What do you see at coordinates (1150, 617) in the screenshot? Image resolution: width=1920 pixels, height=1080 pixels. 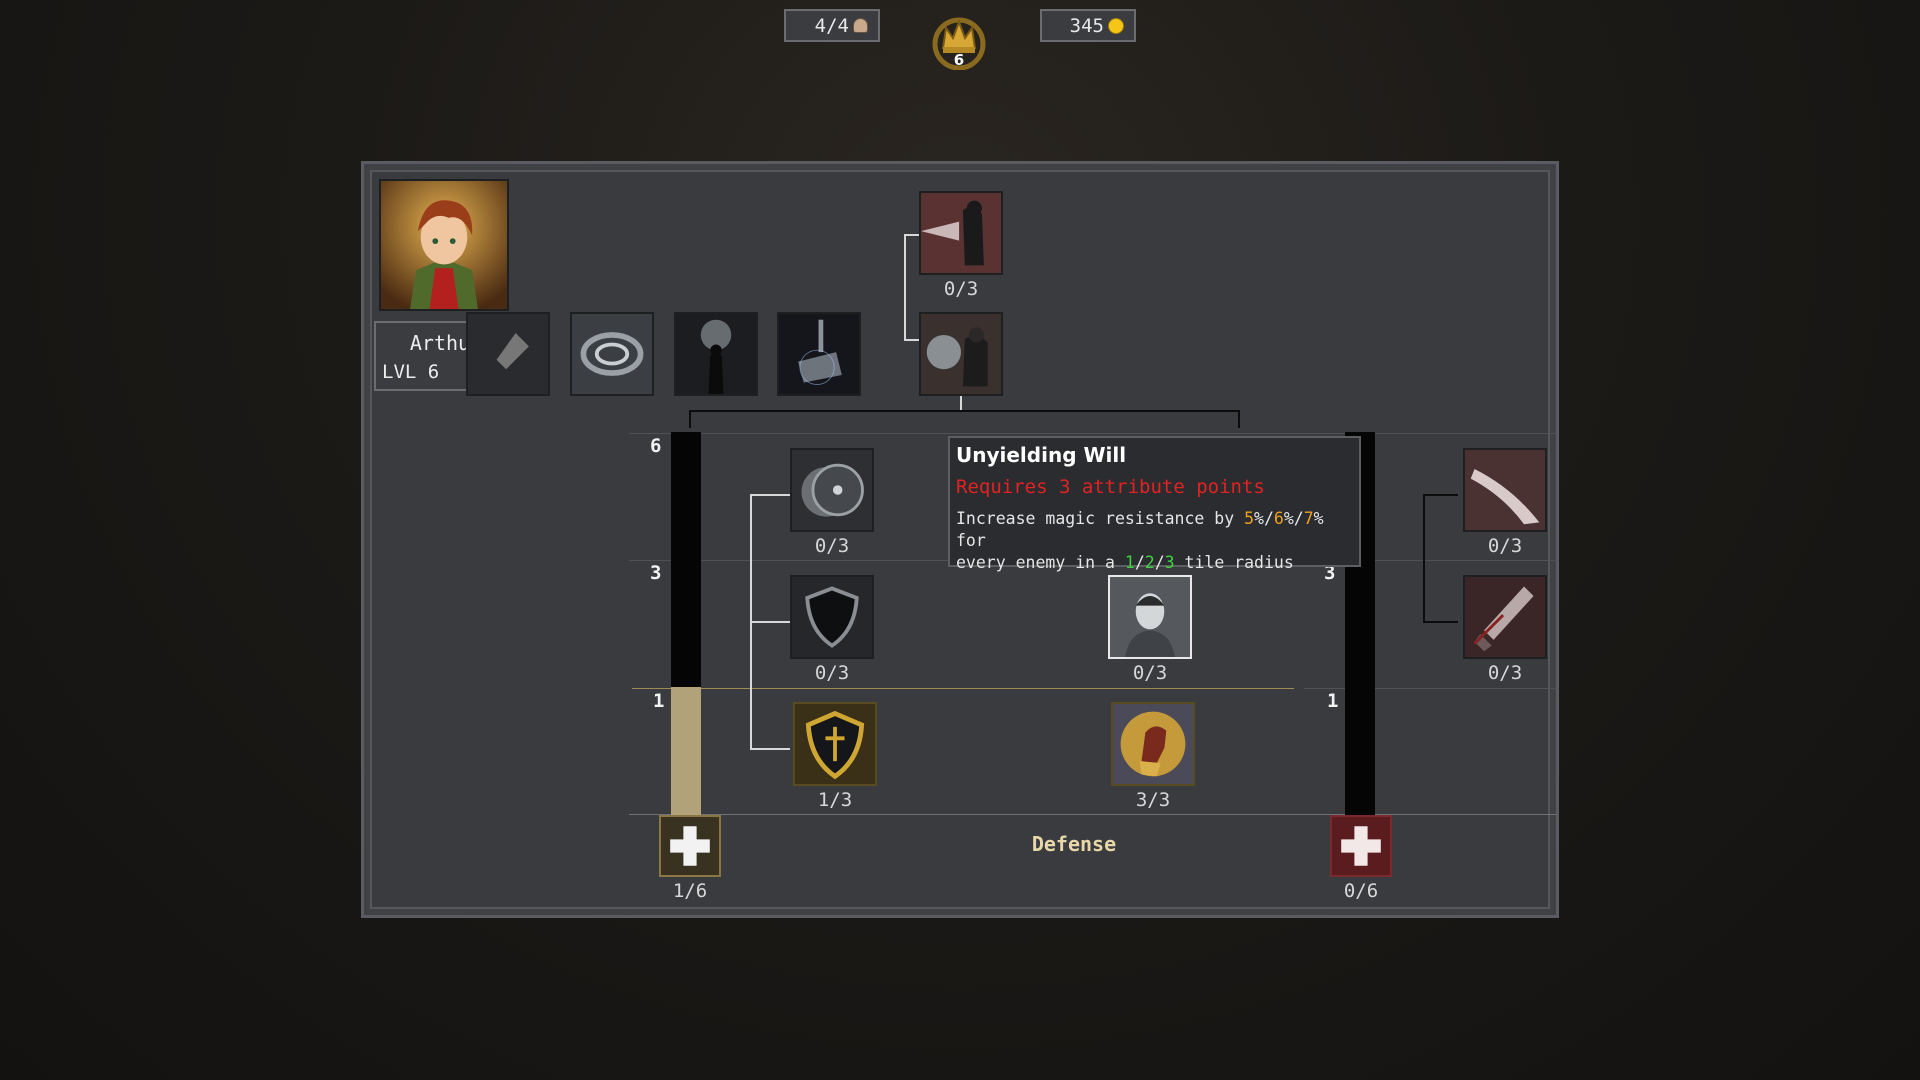 I see `knight-portrait-icon` at bounding box center [1150, 617].